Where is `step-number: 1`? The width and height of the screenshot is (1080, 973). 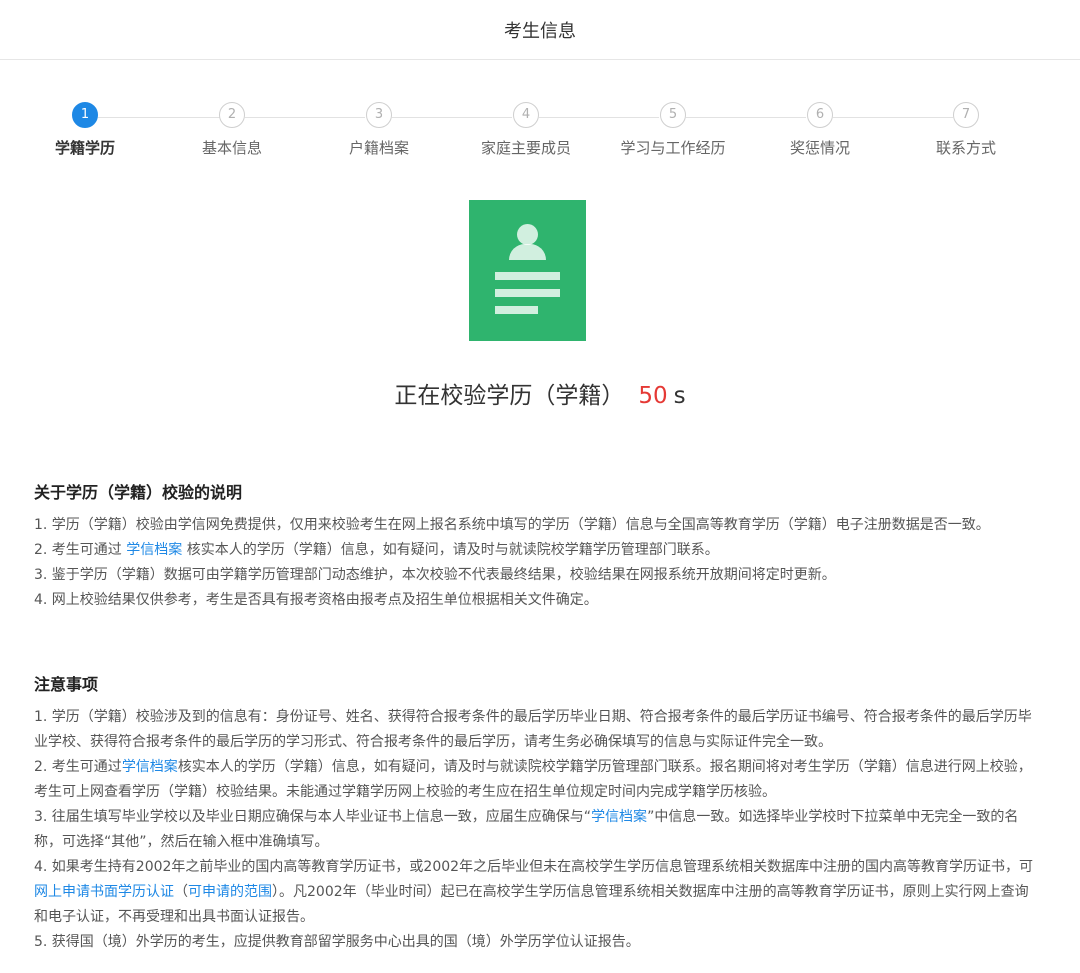 step-number: 1 is located at coordinates (85, 115).